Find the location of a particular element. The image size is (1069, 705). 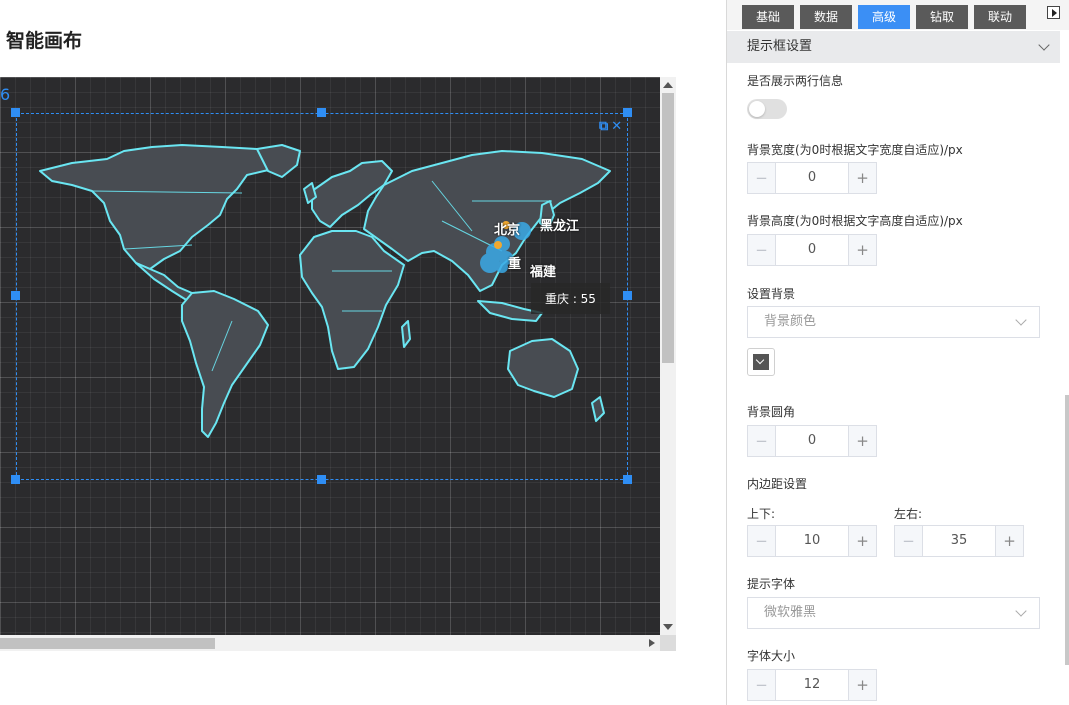

bg-width-stepper: − 0 + is located at coordinates (812, 178).